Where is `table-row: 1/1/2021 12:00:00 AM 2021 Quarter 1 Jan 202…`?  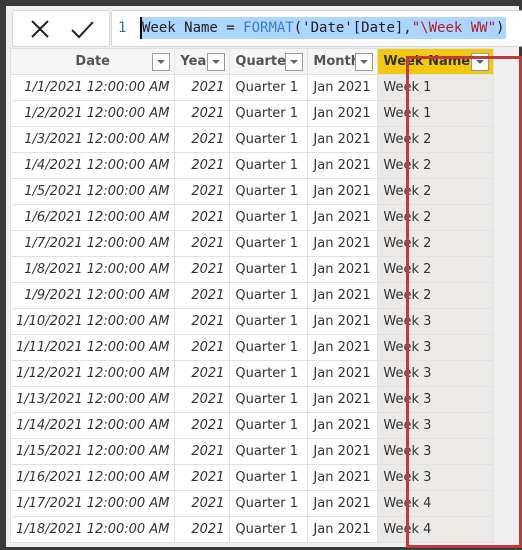
table-row: 1/1/2021 12:00:00 AM 2021 Quarter 1 Jan 202… is located at coordinates (252, 87).